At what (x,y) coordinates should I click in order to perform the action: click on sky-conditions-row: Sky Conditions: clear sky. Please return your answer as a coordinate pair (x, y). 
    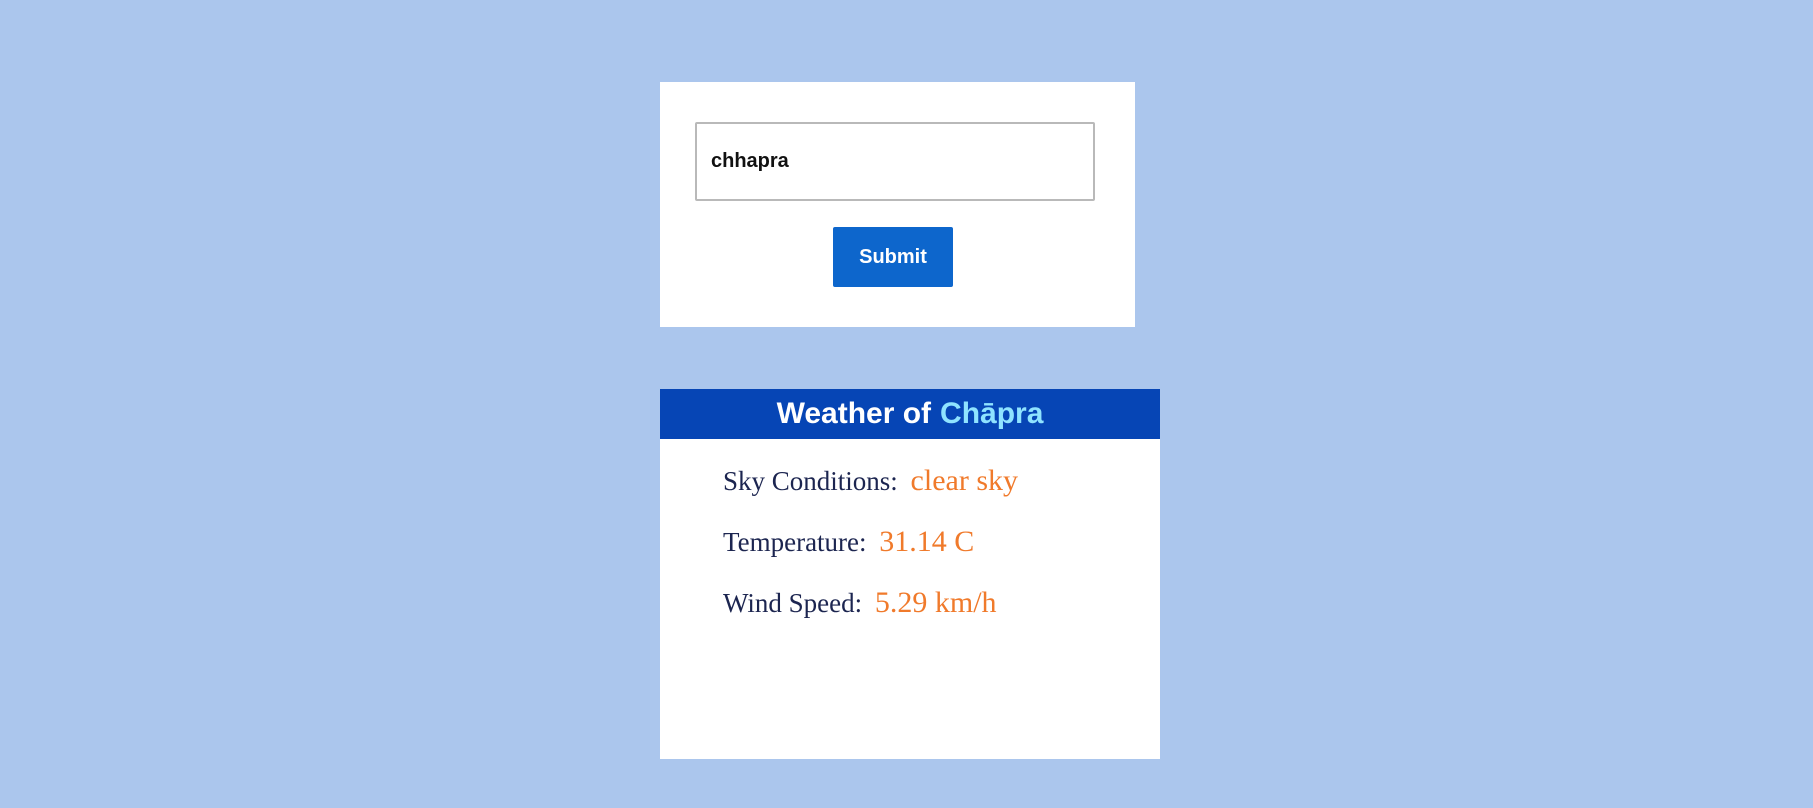
    Looking at the image, I should click on (941, 491).